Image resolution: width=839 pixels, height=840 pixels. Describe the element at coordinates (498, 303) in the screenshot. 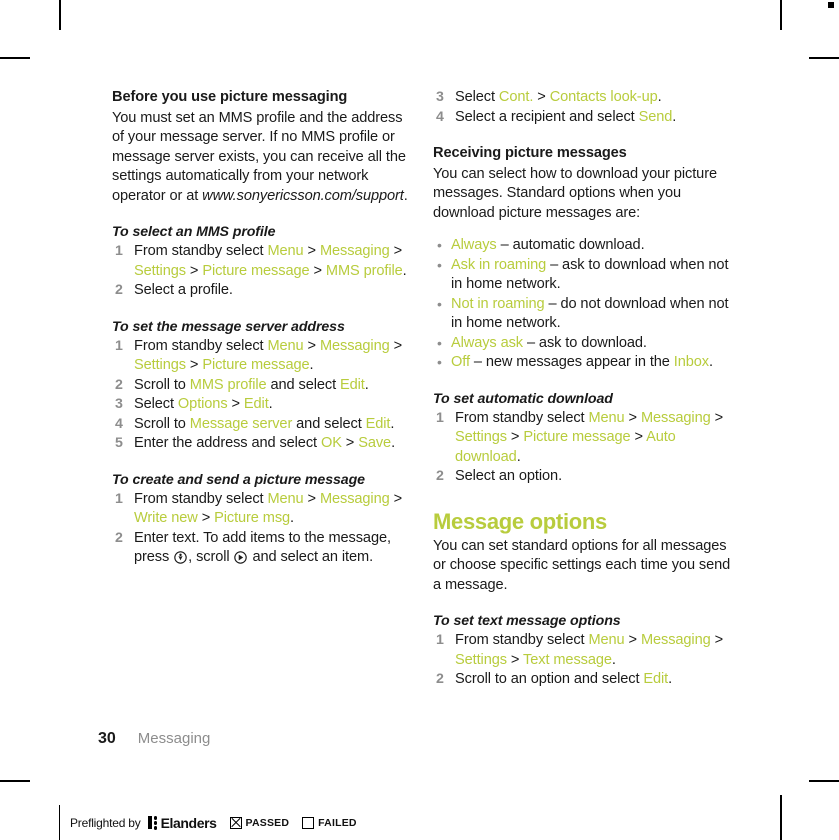

I see `option-name: Not in roaming` at that location.